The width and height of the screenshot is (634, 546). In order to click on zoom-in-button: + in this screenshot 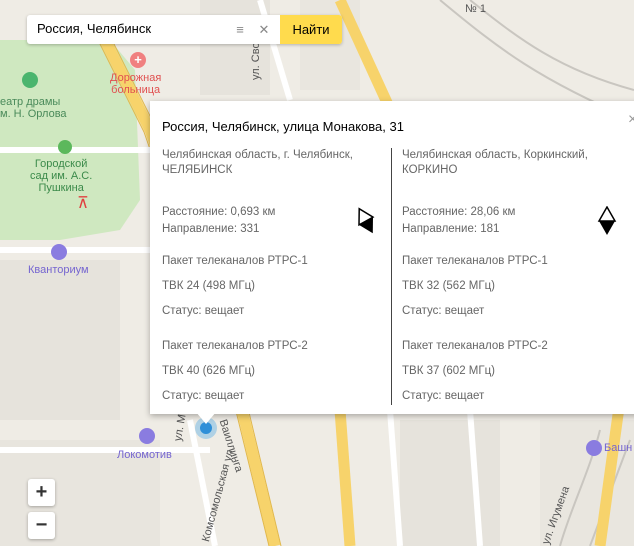, I will do `click(41, 492)`.